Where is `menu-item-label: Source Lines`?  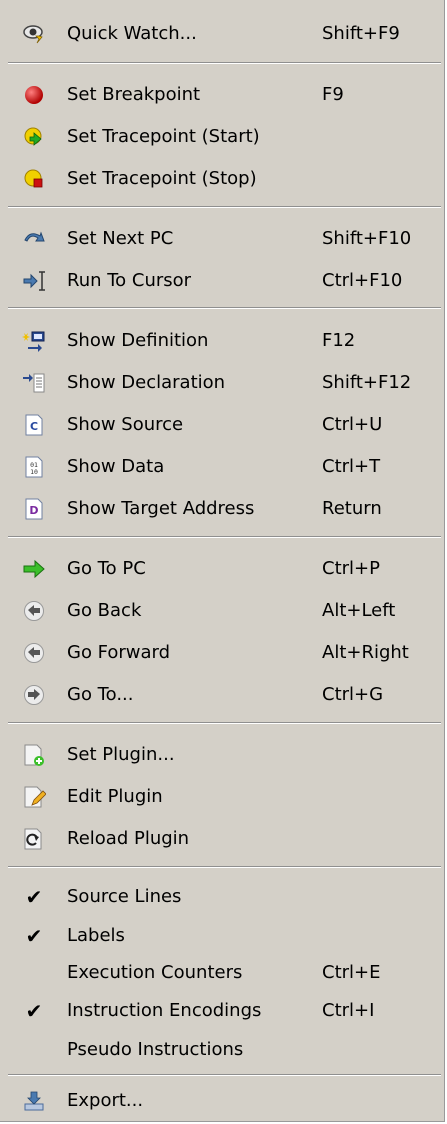 menu-item-label: Source Lines is located at coordinates (124, 896).